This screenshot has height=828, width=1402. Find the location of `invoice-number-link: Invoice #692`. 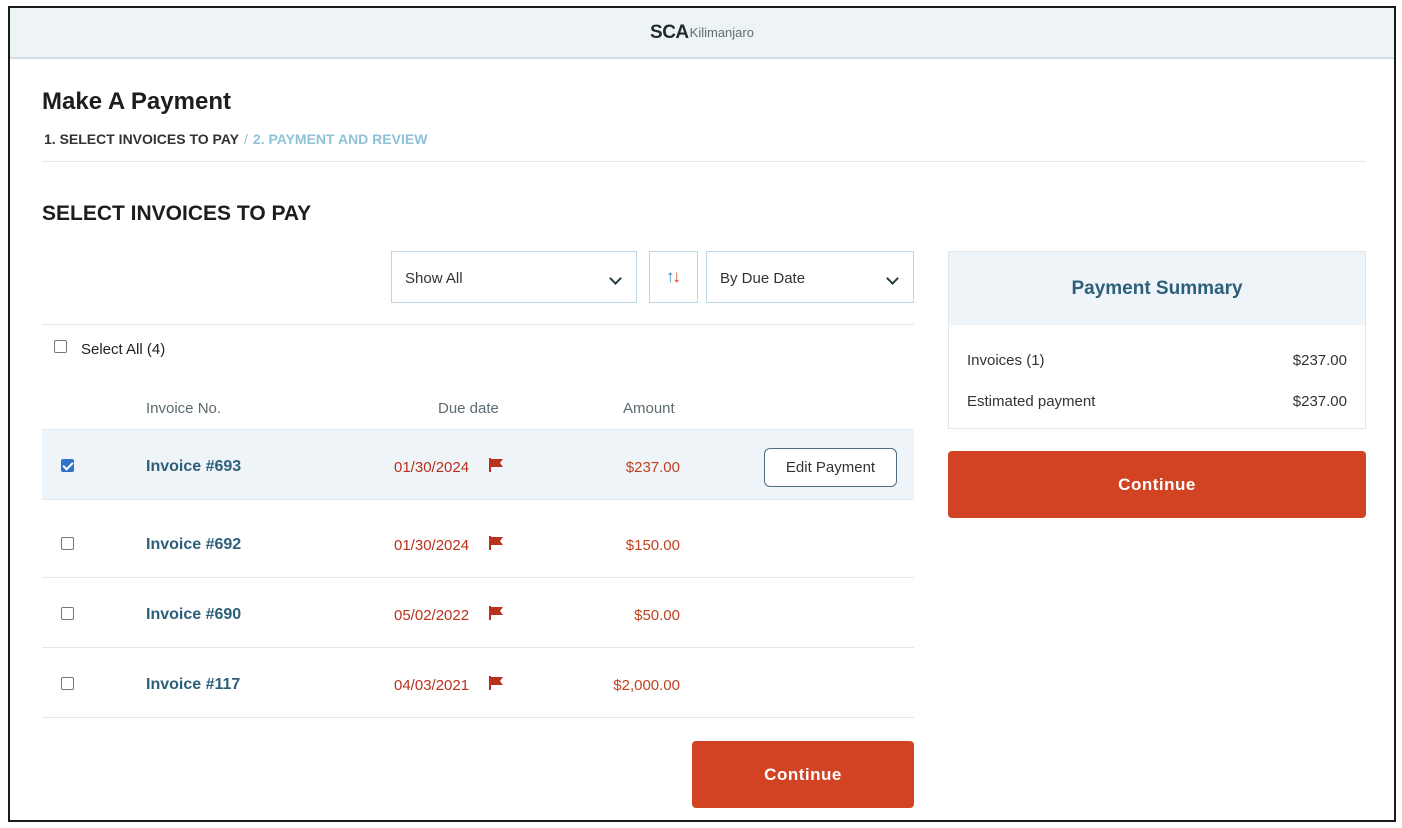

invoice-number-link: Invoice #692 is located at coordinates (193, 545).